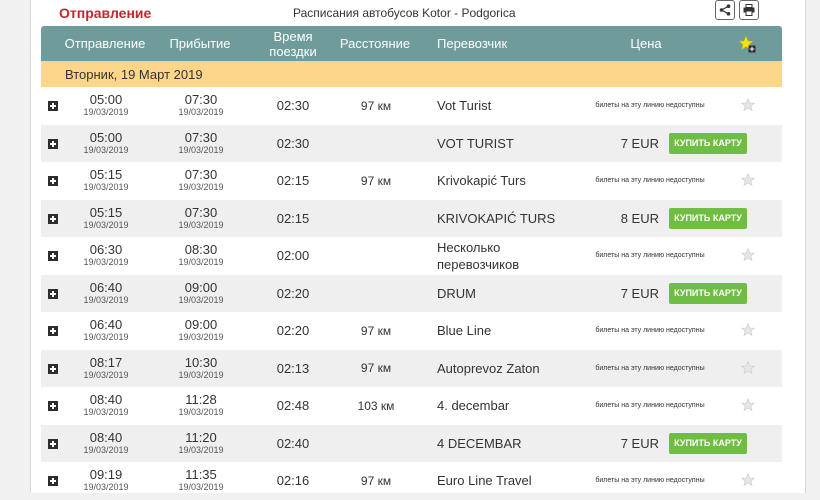  I want to click on departure-time: 08:40, so click(106, 437).